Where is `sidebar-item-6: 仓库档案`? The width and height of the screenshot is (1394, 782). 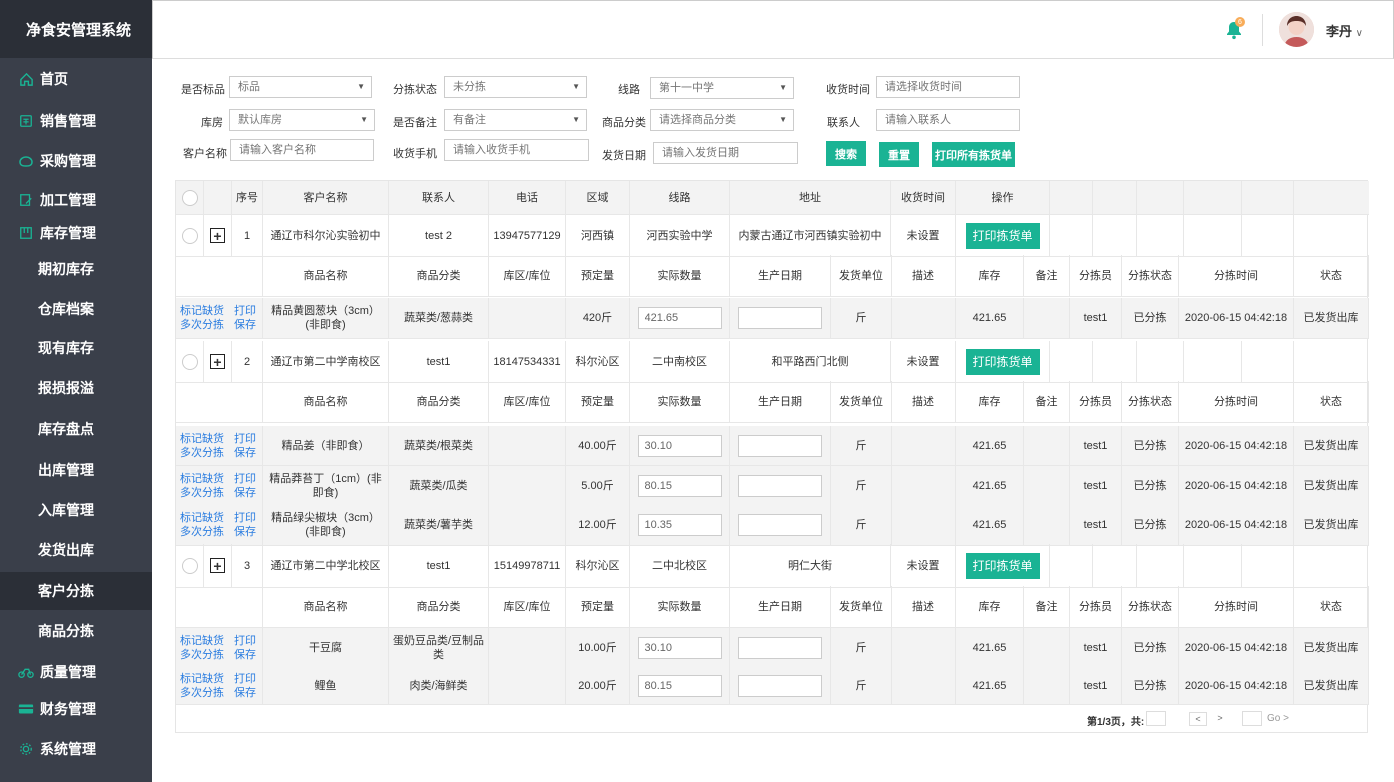
sidebar-item-6: 仓库档案 is located at coordinates (76, 309).